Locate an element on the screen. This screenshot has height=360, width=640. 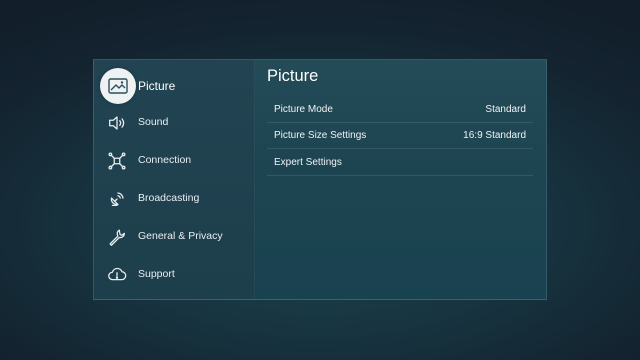
connection-icon is located at coordinates (117, 161).